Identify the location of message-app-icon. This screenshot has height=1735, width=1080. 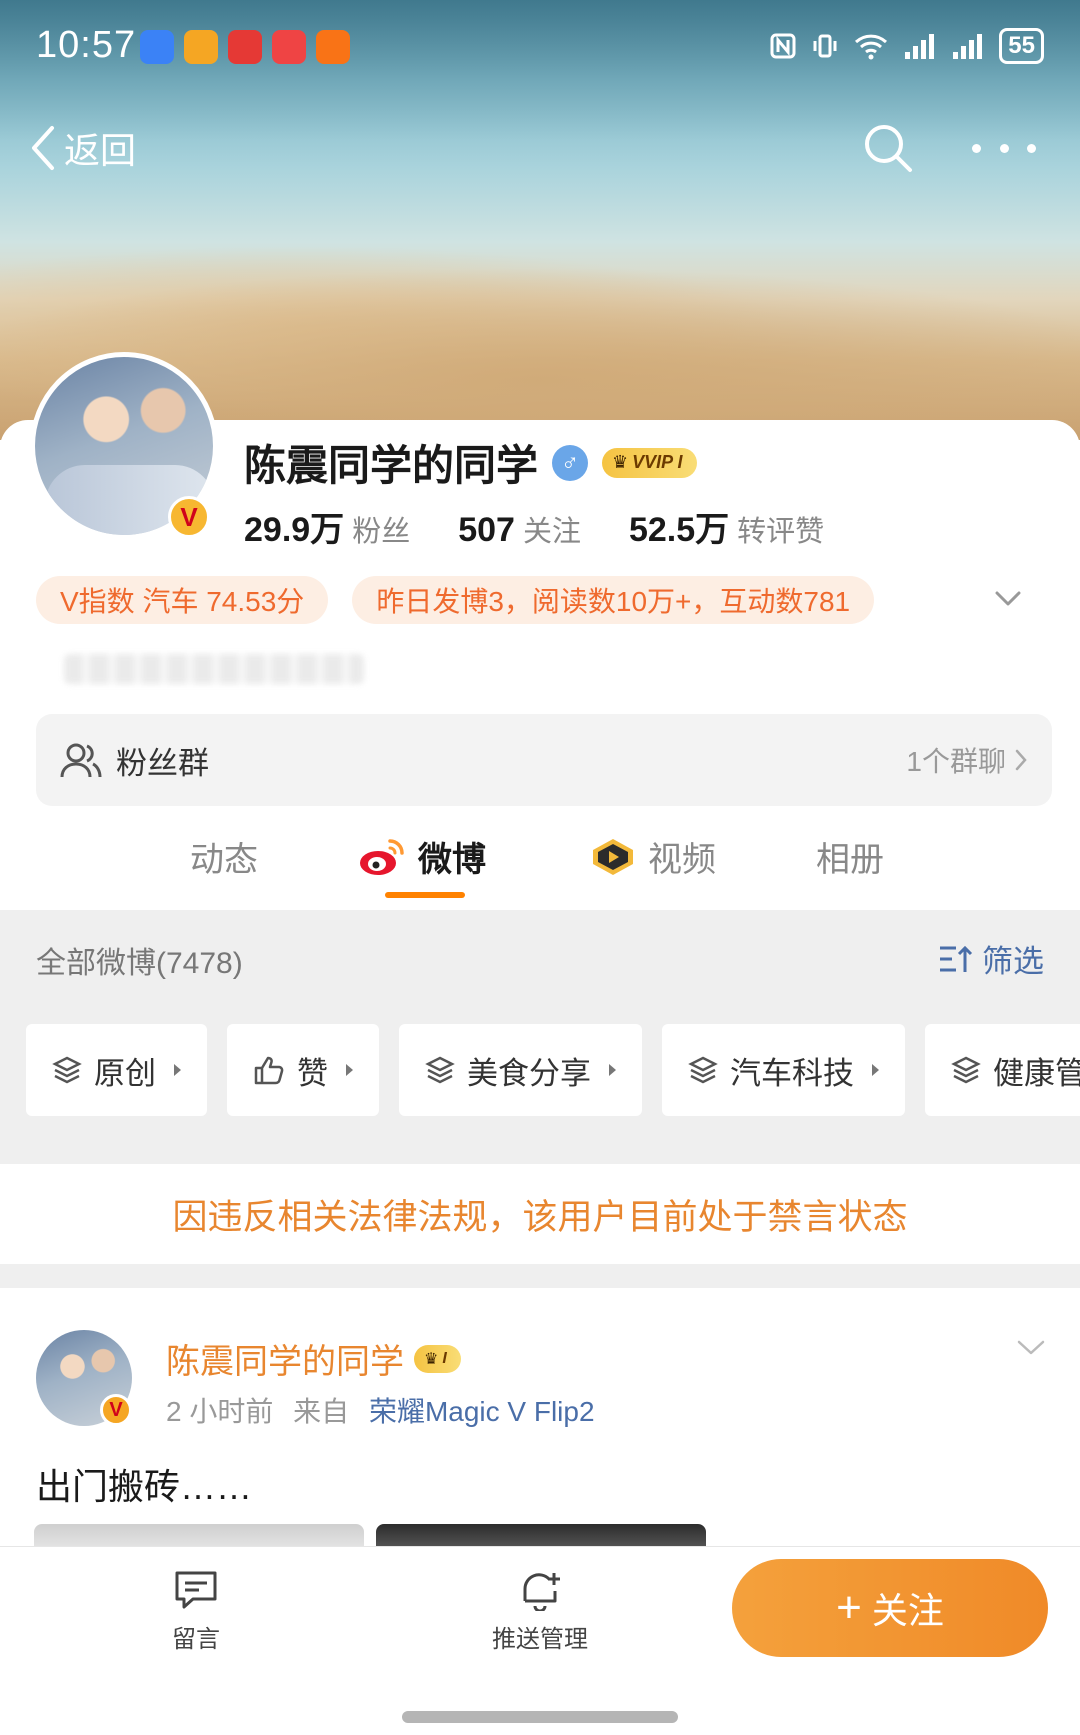
(157, 47).